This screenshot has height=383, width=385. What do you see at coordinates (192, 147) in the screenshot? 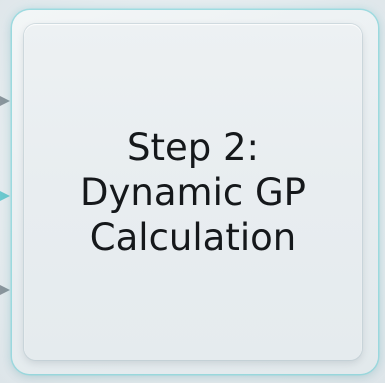
I see `step-title-line-1: Step 2:` at bounding box center [192, 147].